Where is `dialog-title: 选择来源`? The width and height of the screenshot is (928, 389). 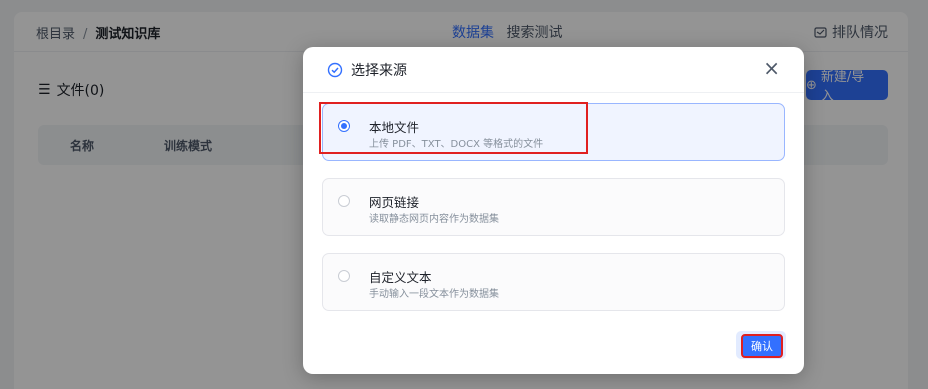
dialog-title: 选择来源 is located at coordinates (367, 70).